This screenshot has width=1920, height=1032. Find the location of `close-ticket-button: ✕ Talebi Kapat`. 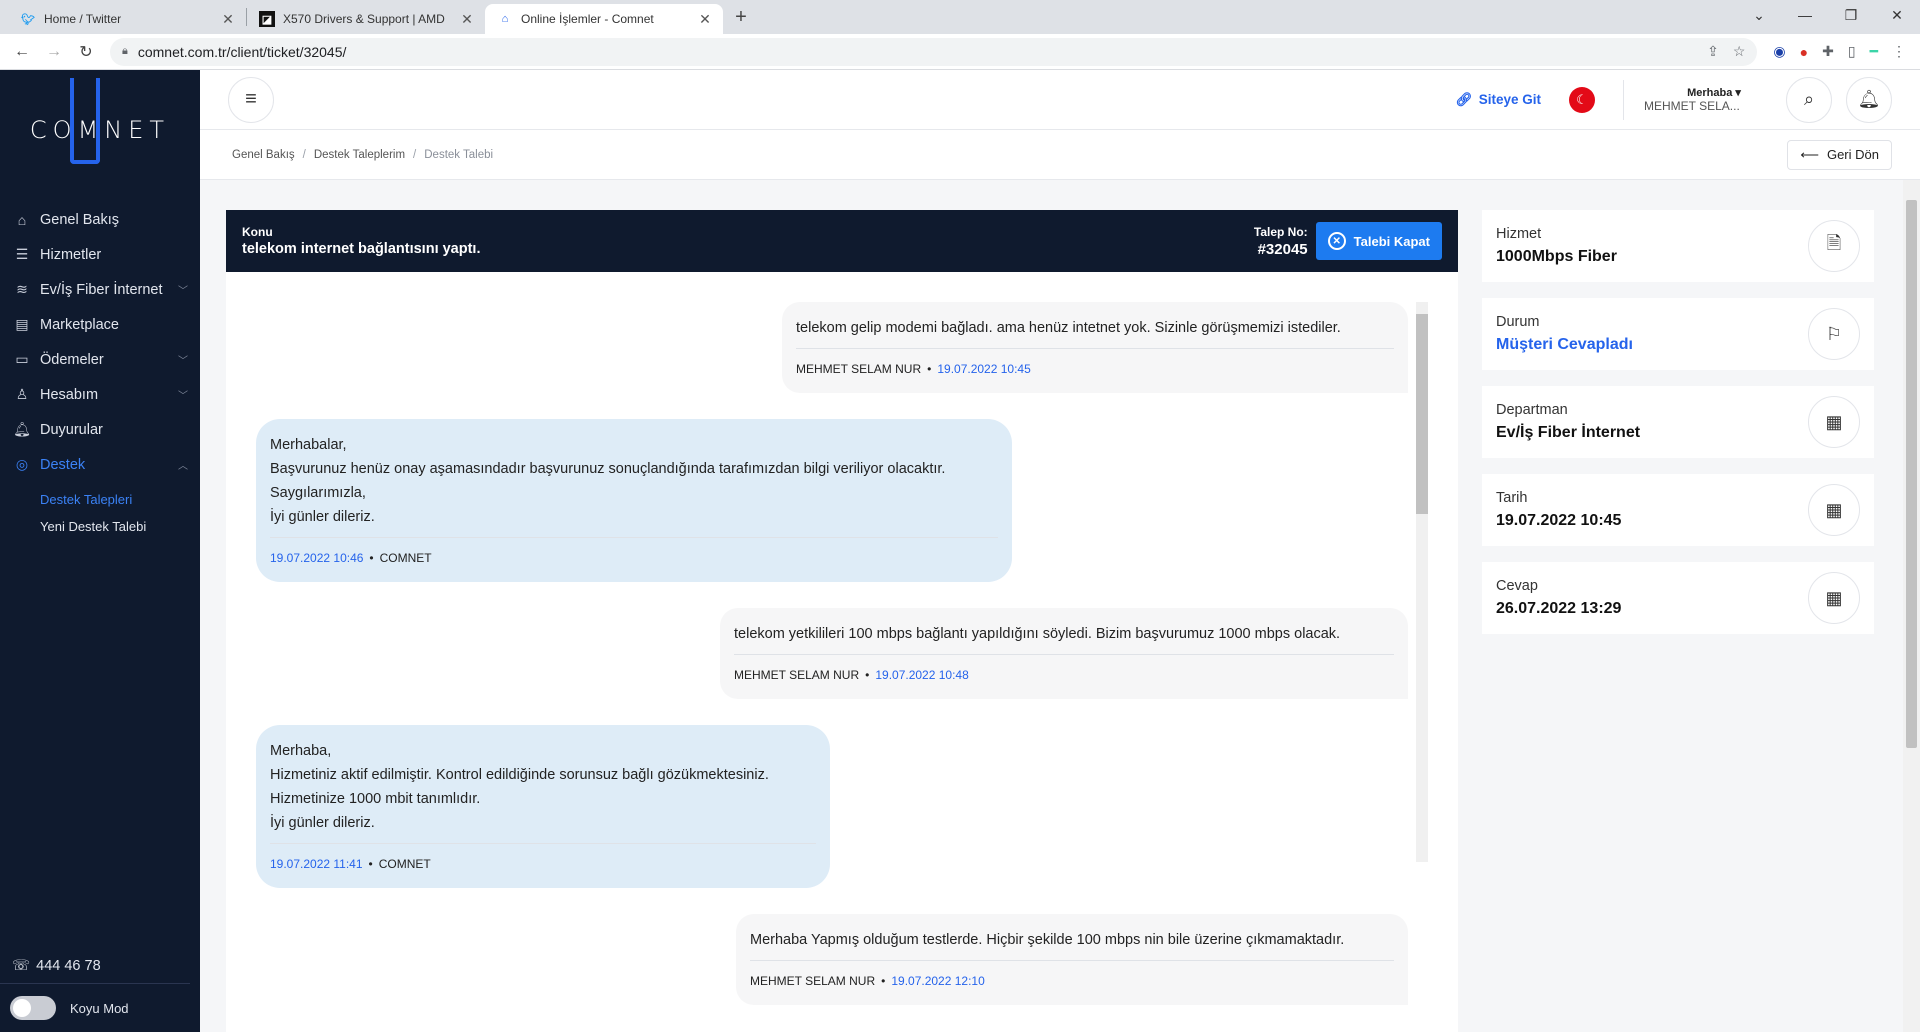

close-ticket-button: ✕ Talebi Kapat is located at coordinates (1378, 241).